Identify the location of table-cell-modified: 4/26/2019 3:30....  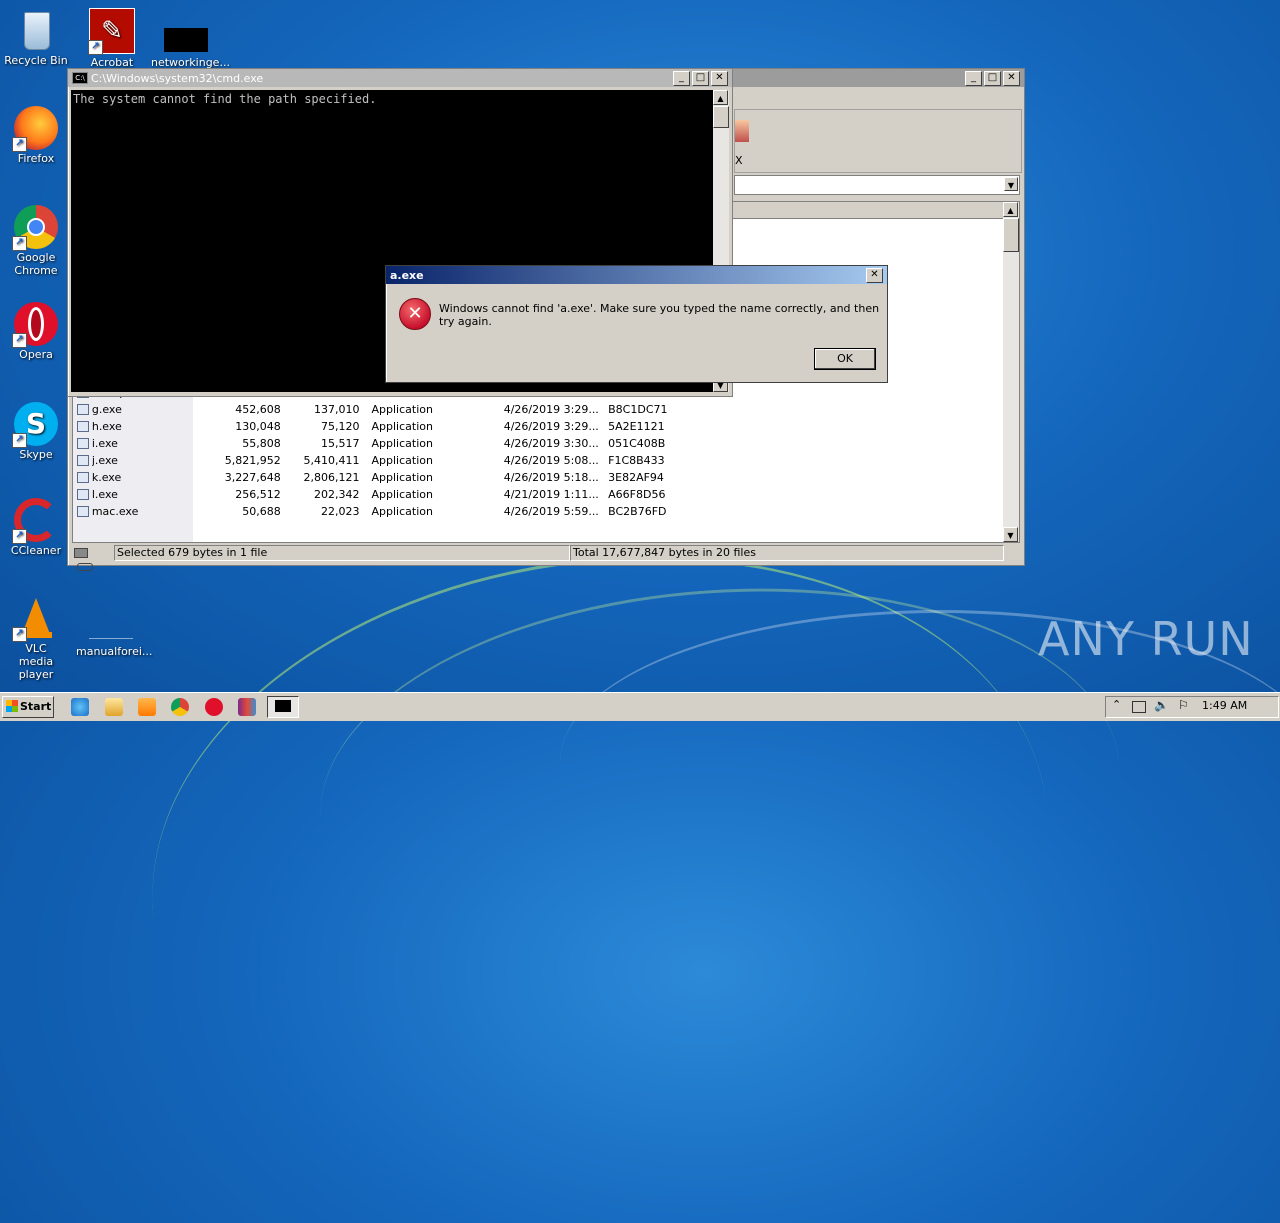
(551, 443).